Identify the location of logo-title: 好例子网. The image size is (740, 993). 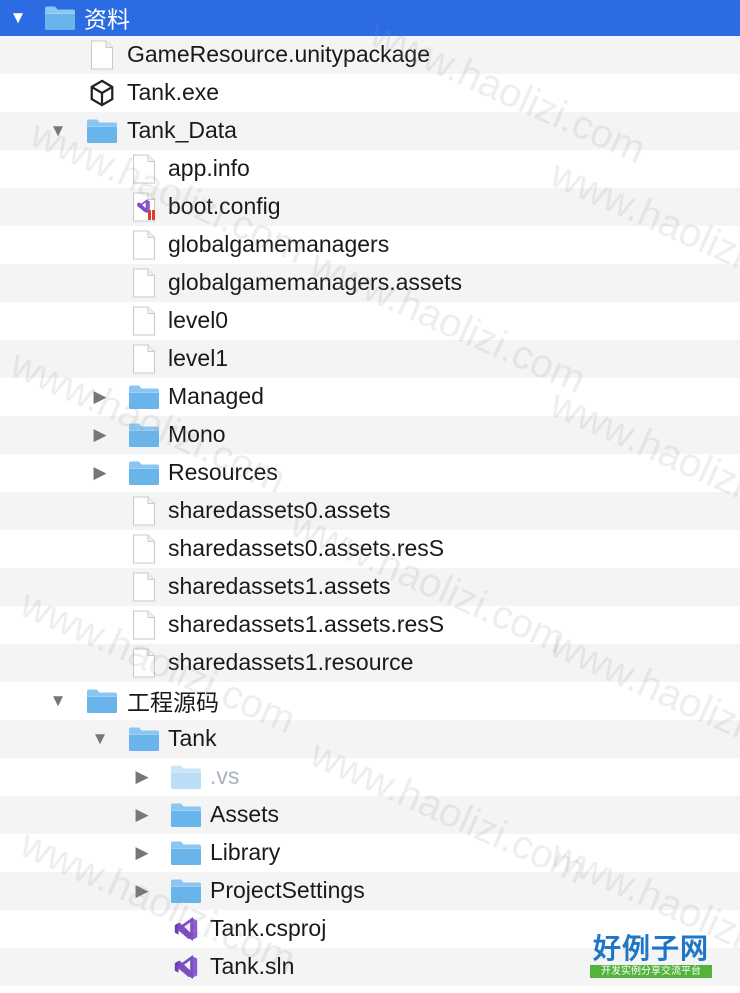
(650, 948).